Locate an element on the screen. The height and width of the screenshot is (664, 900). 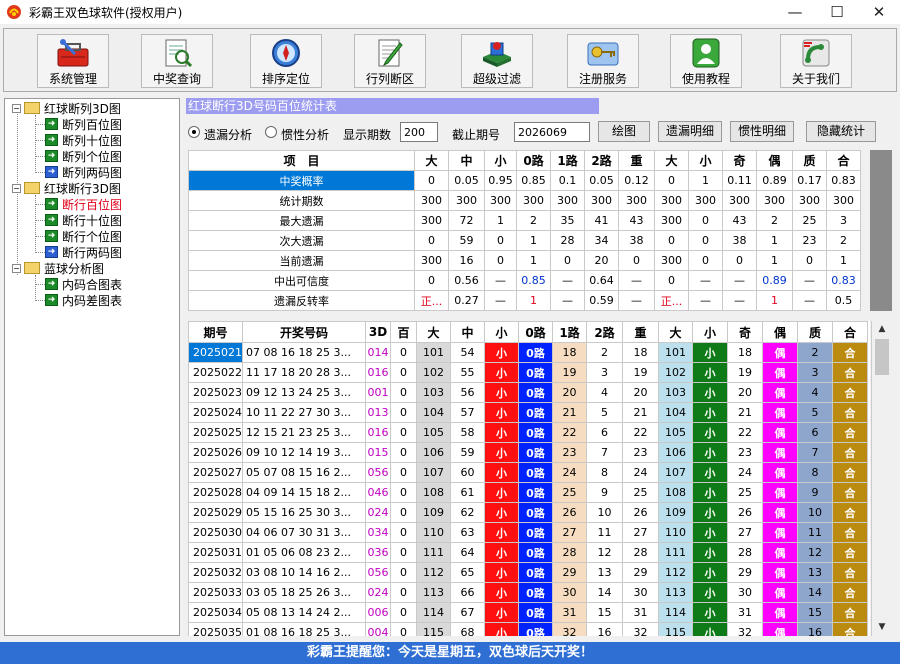
tree-item-column-units: ➜ 断列个位图 is located at coordinates (83, 156).